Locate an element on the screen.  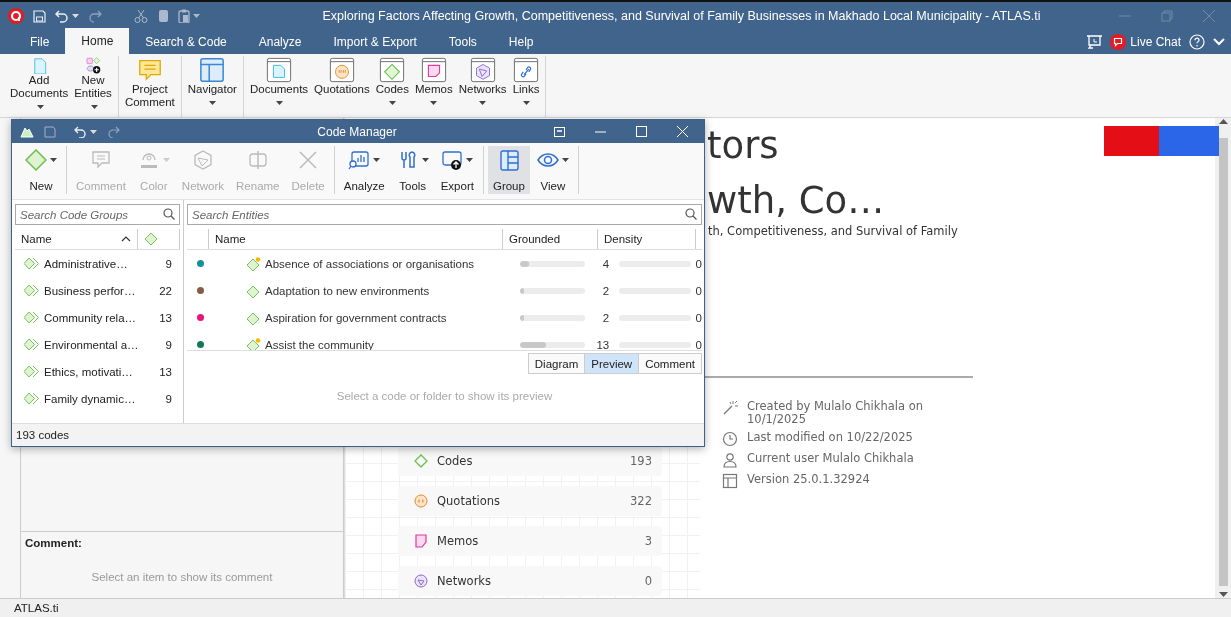
count-label: Memos is located at coordinates (458, 541).